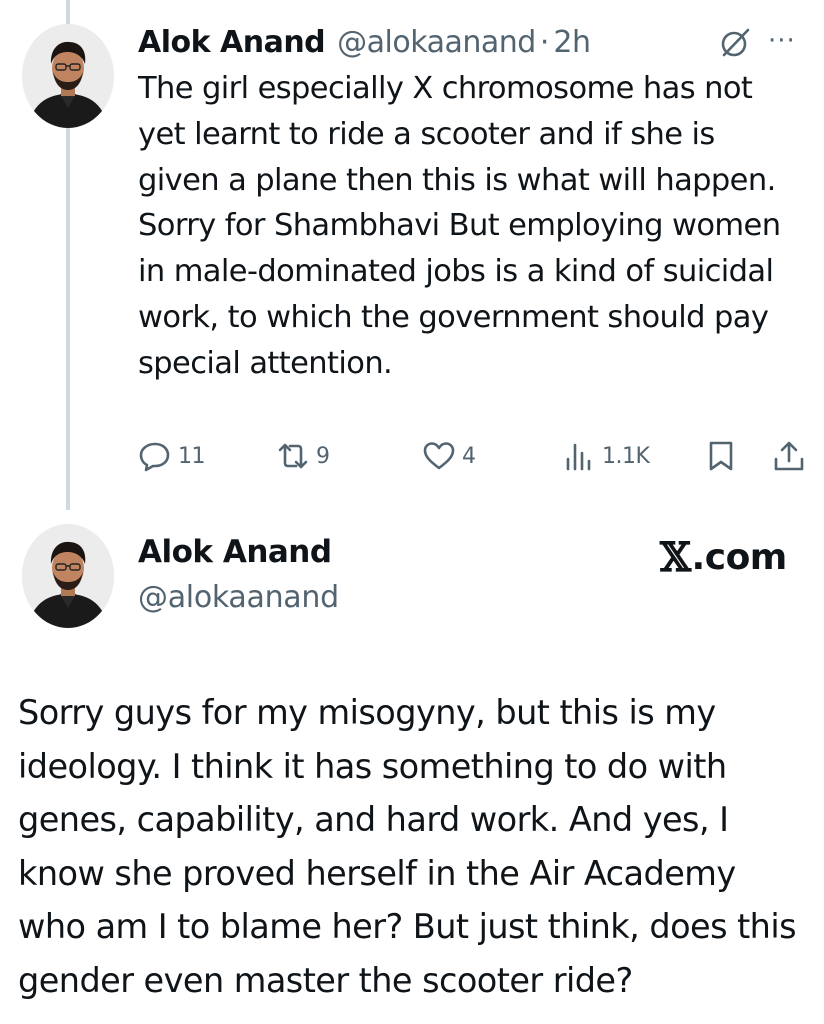  I want to click on timestamp: 2h, so click(572, 42).